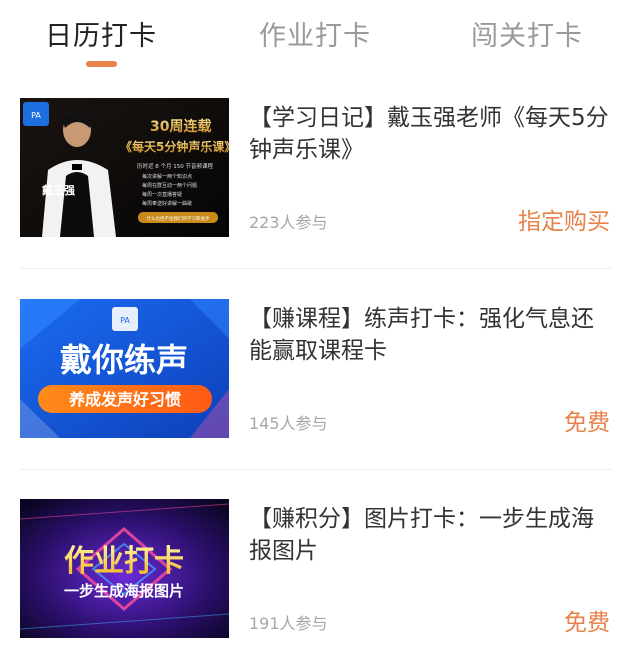  I want to click on svg-text: 《每天5分钟声乐课》, so click(174, 146).